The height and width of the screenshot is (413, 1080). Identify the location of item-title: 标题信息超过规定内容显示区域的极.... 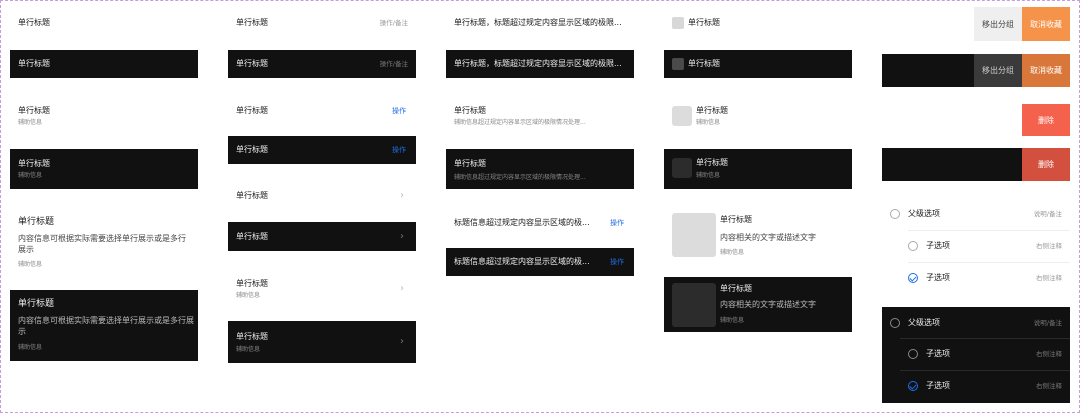
(522, 261).